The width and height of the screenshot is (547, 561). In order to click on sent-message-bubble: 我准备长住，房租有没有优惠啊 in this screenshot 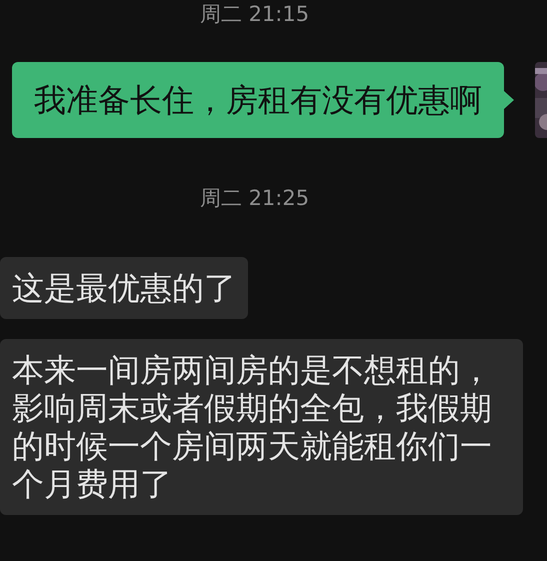, I will do `click(258, 100)`.